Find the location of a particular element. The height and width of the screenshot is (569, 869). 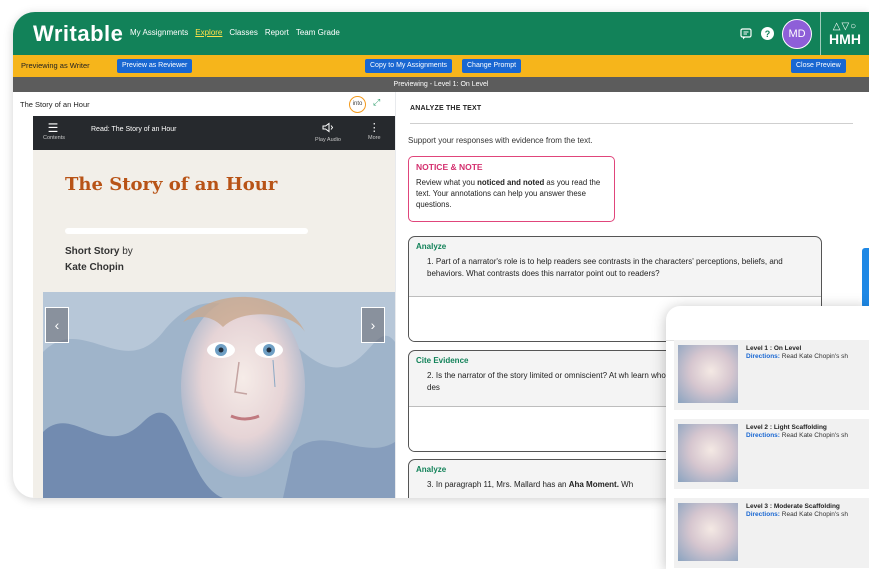

analyze-heading: ANALYZE THE TEXT is located at coordinates (446, 108).